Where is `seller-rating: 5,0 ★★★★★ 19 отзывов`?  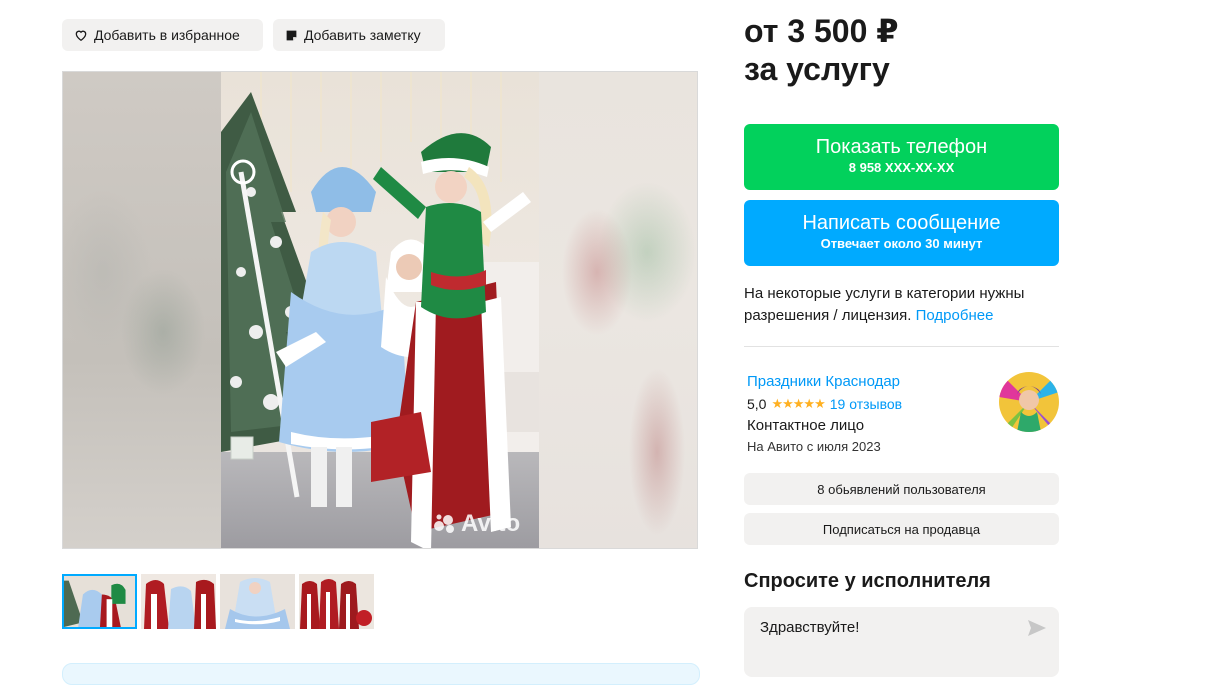
seller-rating: 5,0 ★★★★★ 19 отзывов is located at coordinates (824, 404).